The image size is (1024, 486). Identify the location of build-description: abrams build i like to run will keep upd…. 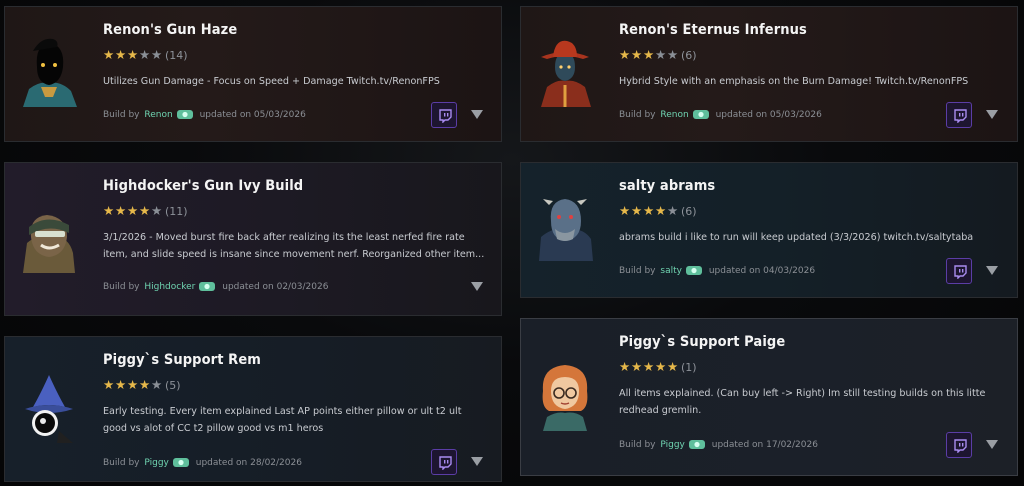
(796, 237).